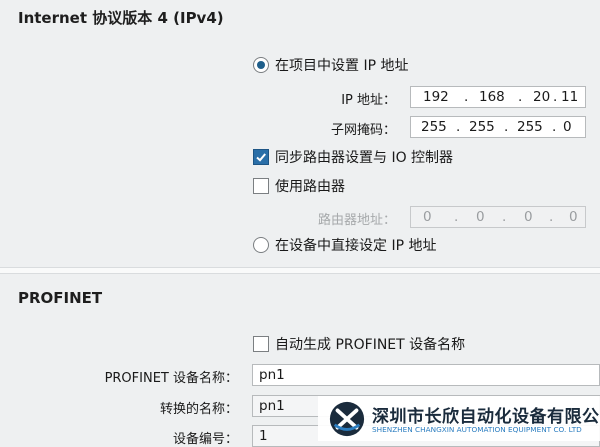 This screenshot has height=447, width=600. I want to click on ip-octet-1: 192, so click(436, 97).